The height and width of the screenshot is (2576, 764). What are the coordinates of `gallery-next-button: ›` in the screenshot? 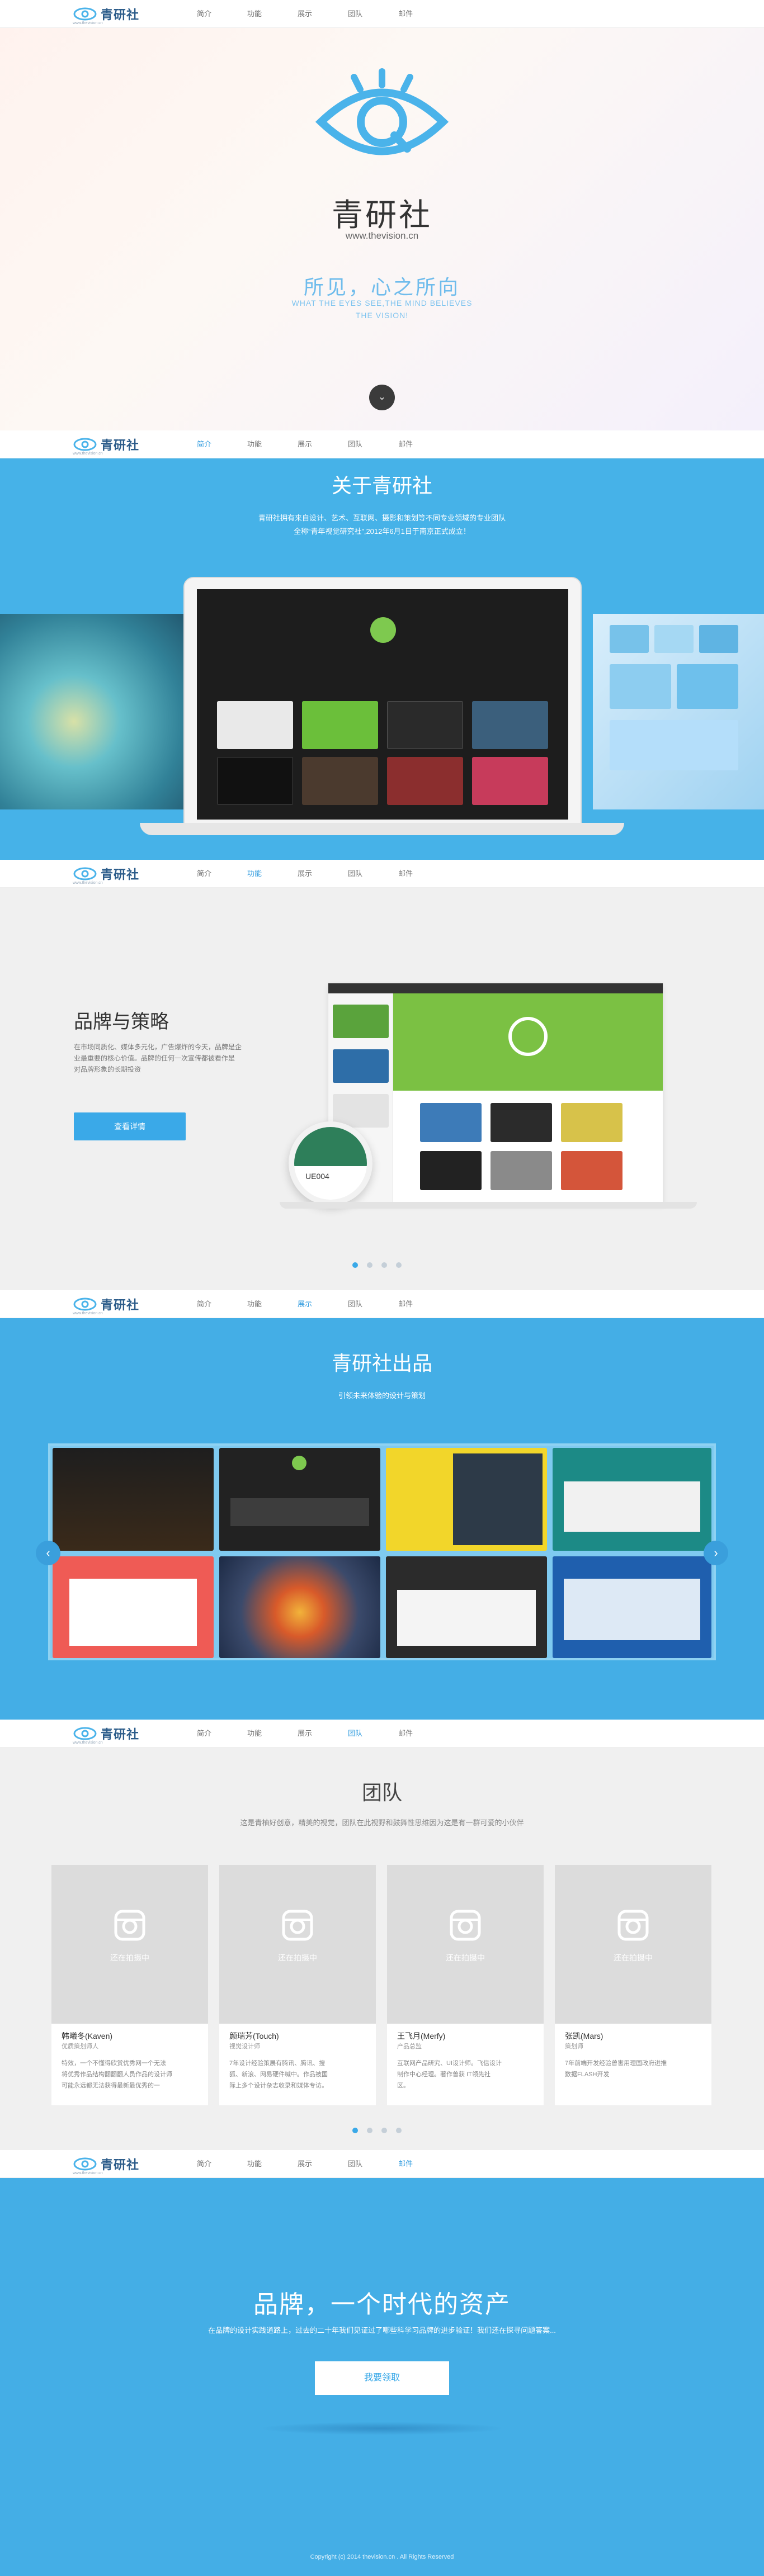 It's located at (716, 1553).